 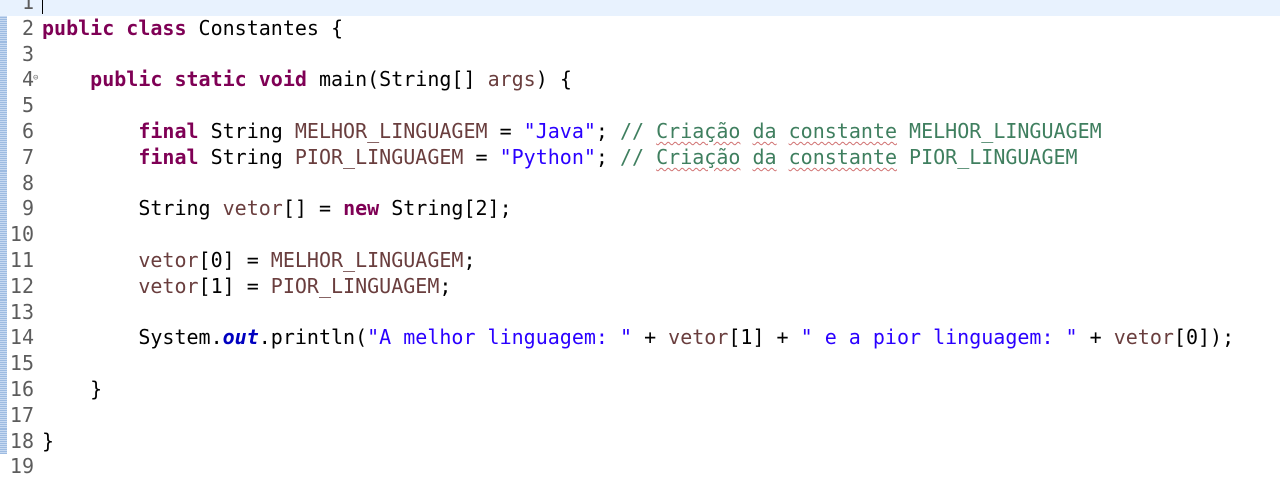 I want to click on line-number: 19, so click(x=21, y=466).